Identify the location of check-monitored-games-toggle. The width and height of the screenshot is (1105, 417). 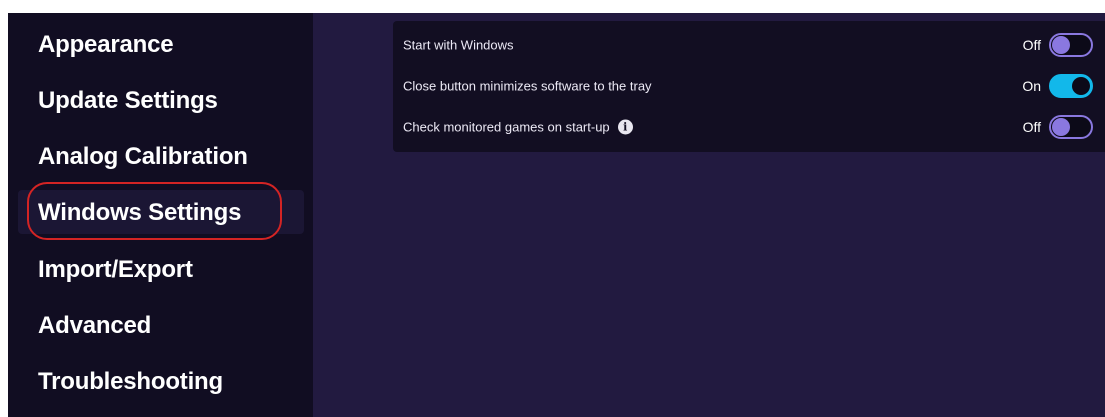
(1071, 127).